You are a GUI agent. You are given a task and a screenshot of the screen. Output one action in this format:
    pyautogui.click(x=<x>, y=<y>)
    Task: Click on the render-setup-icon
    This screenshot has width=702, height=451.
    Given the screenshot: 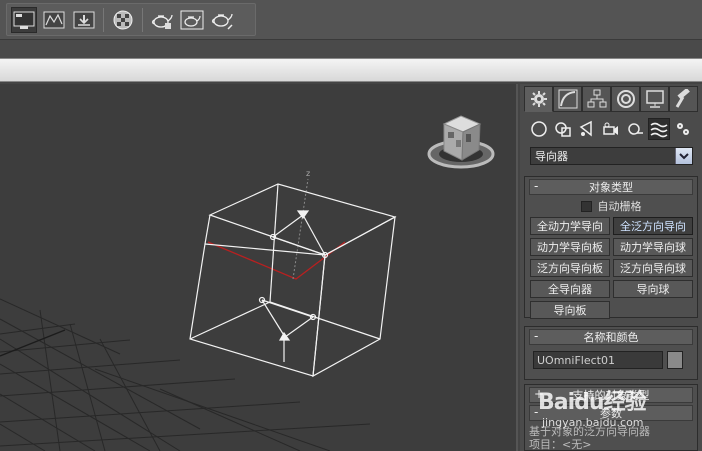 What is the action you would take?
    pyautogui.click(x=24, y=20)
    